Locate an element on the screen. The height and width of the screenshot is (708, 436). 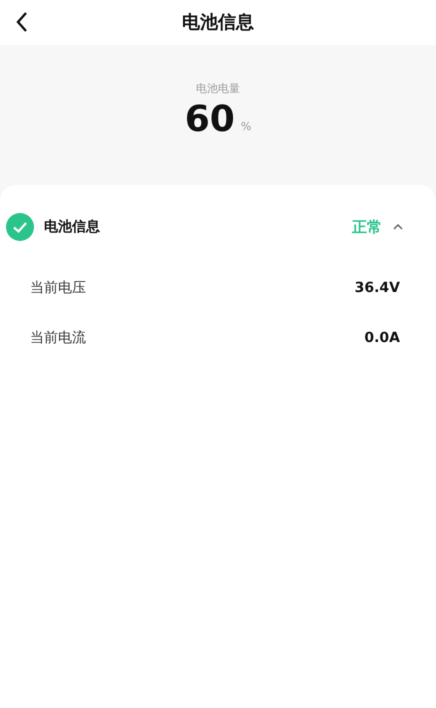
caret-icon is located at coordinates (398, 227).